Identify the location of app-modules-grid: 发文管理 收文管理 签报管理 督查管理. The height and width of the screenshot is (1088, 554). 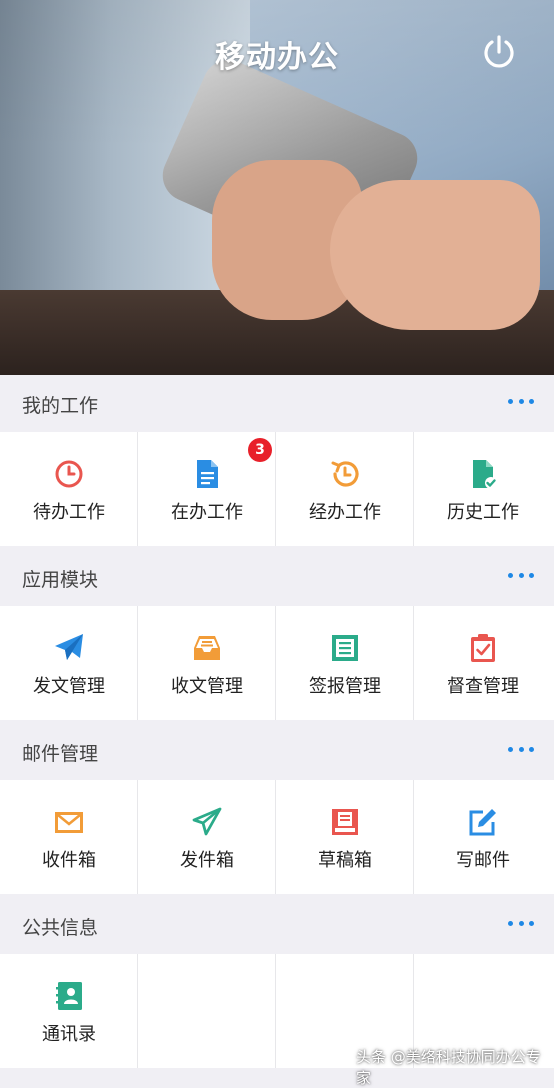
(277, 663).